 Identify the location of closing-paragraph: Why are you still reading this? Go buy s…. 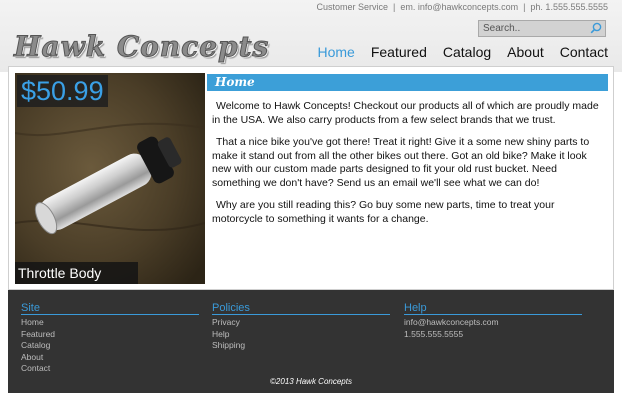
(383, 212).